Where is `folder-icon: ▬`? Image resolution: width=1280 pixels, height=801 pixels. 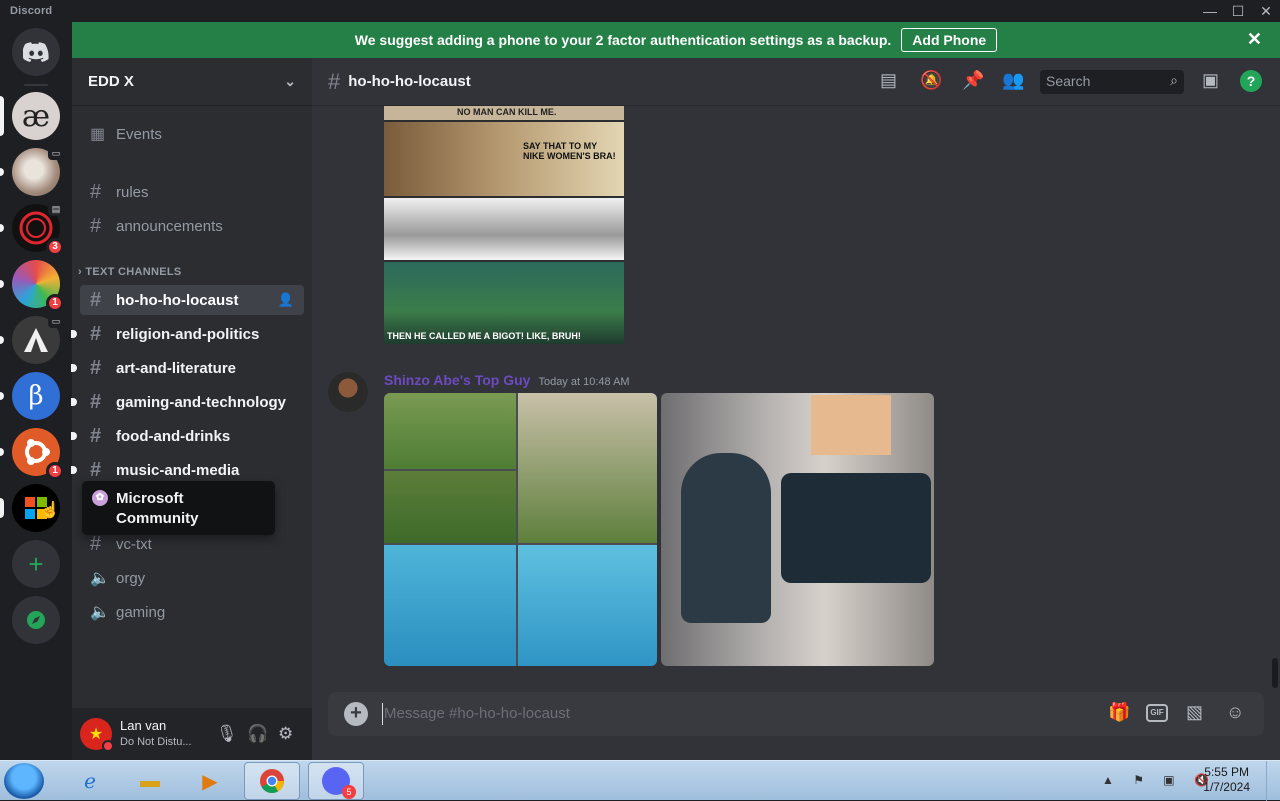 folder-icon: ▬ is located at coordinates (150, 781).